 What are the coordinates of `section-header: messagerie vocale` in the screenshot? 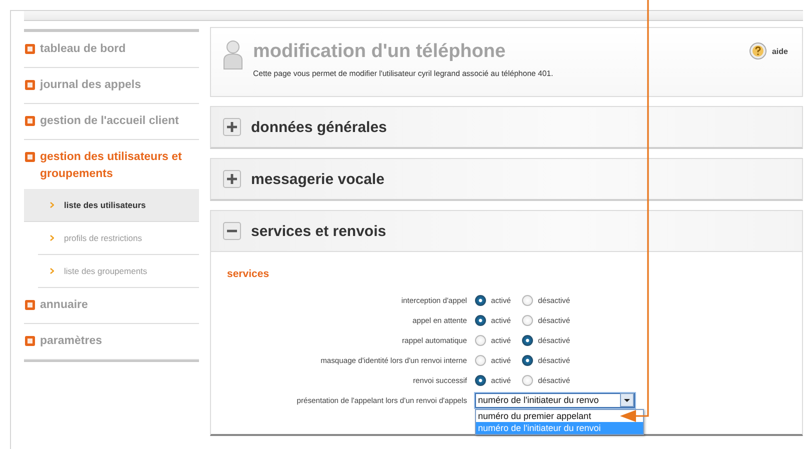 It's located at (506, 179).